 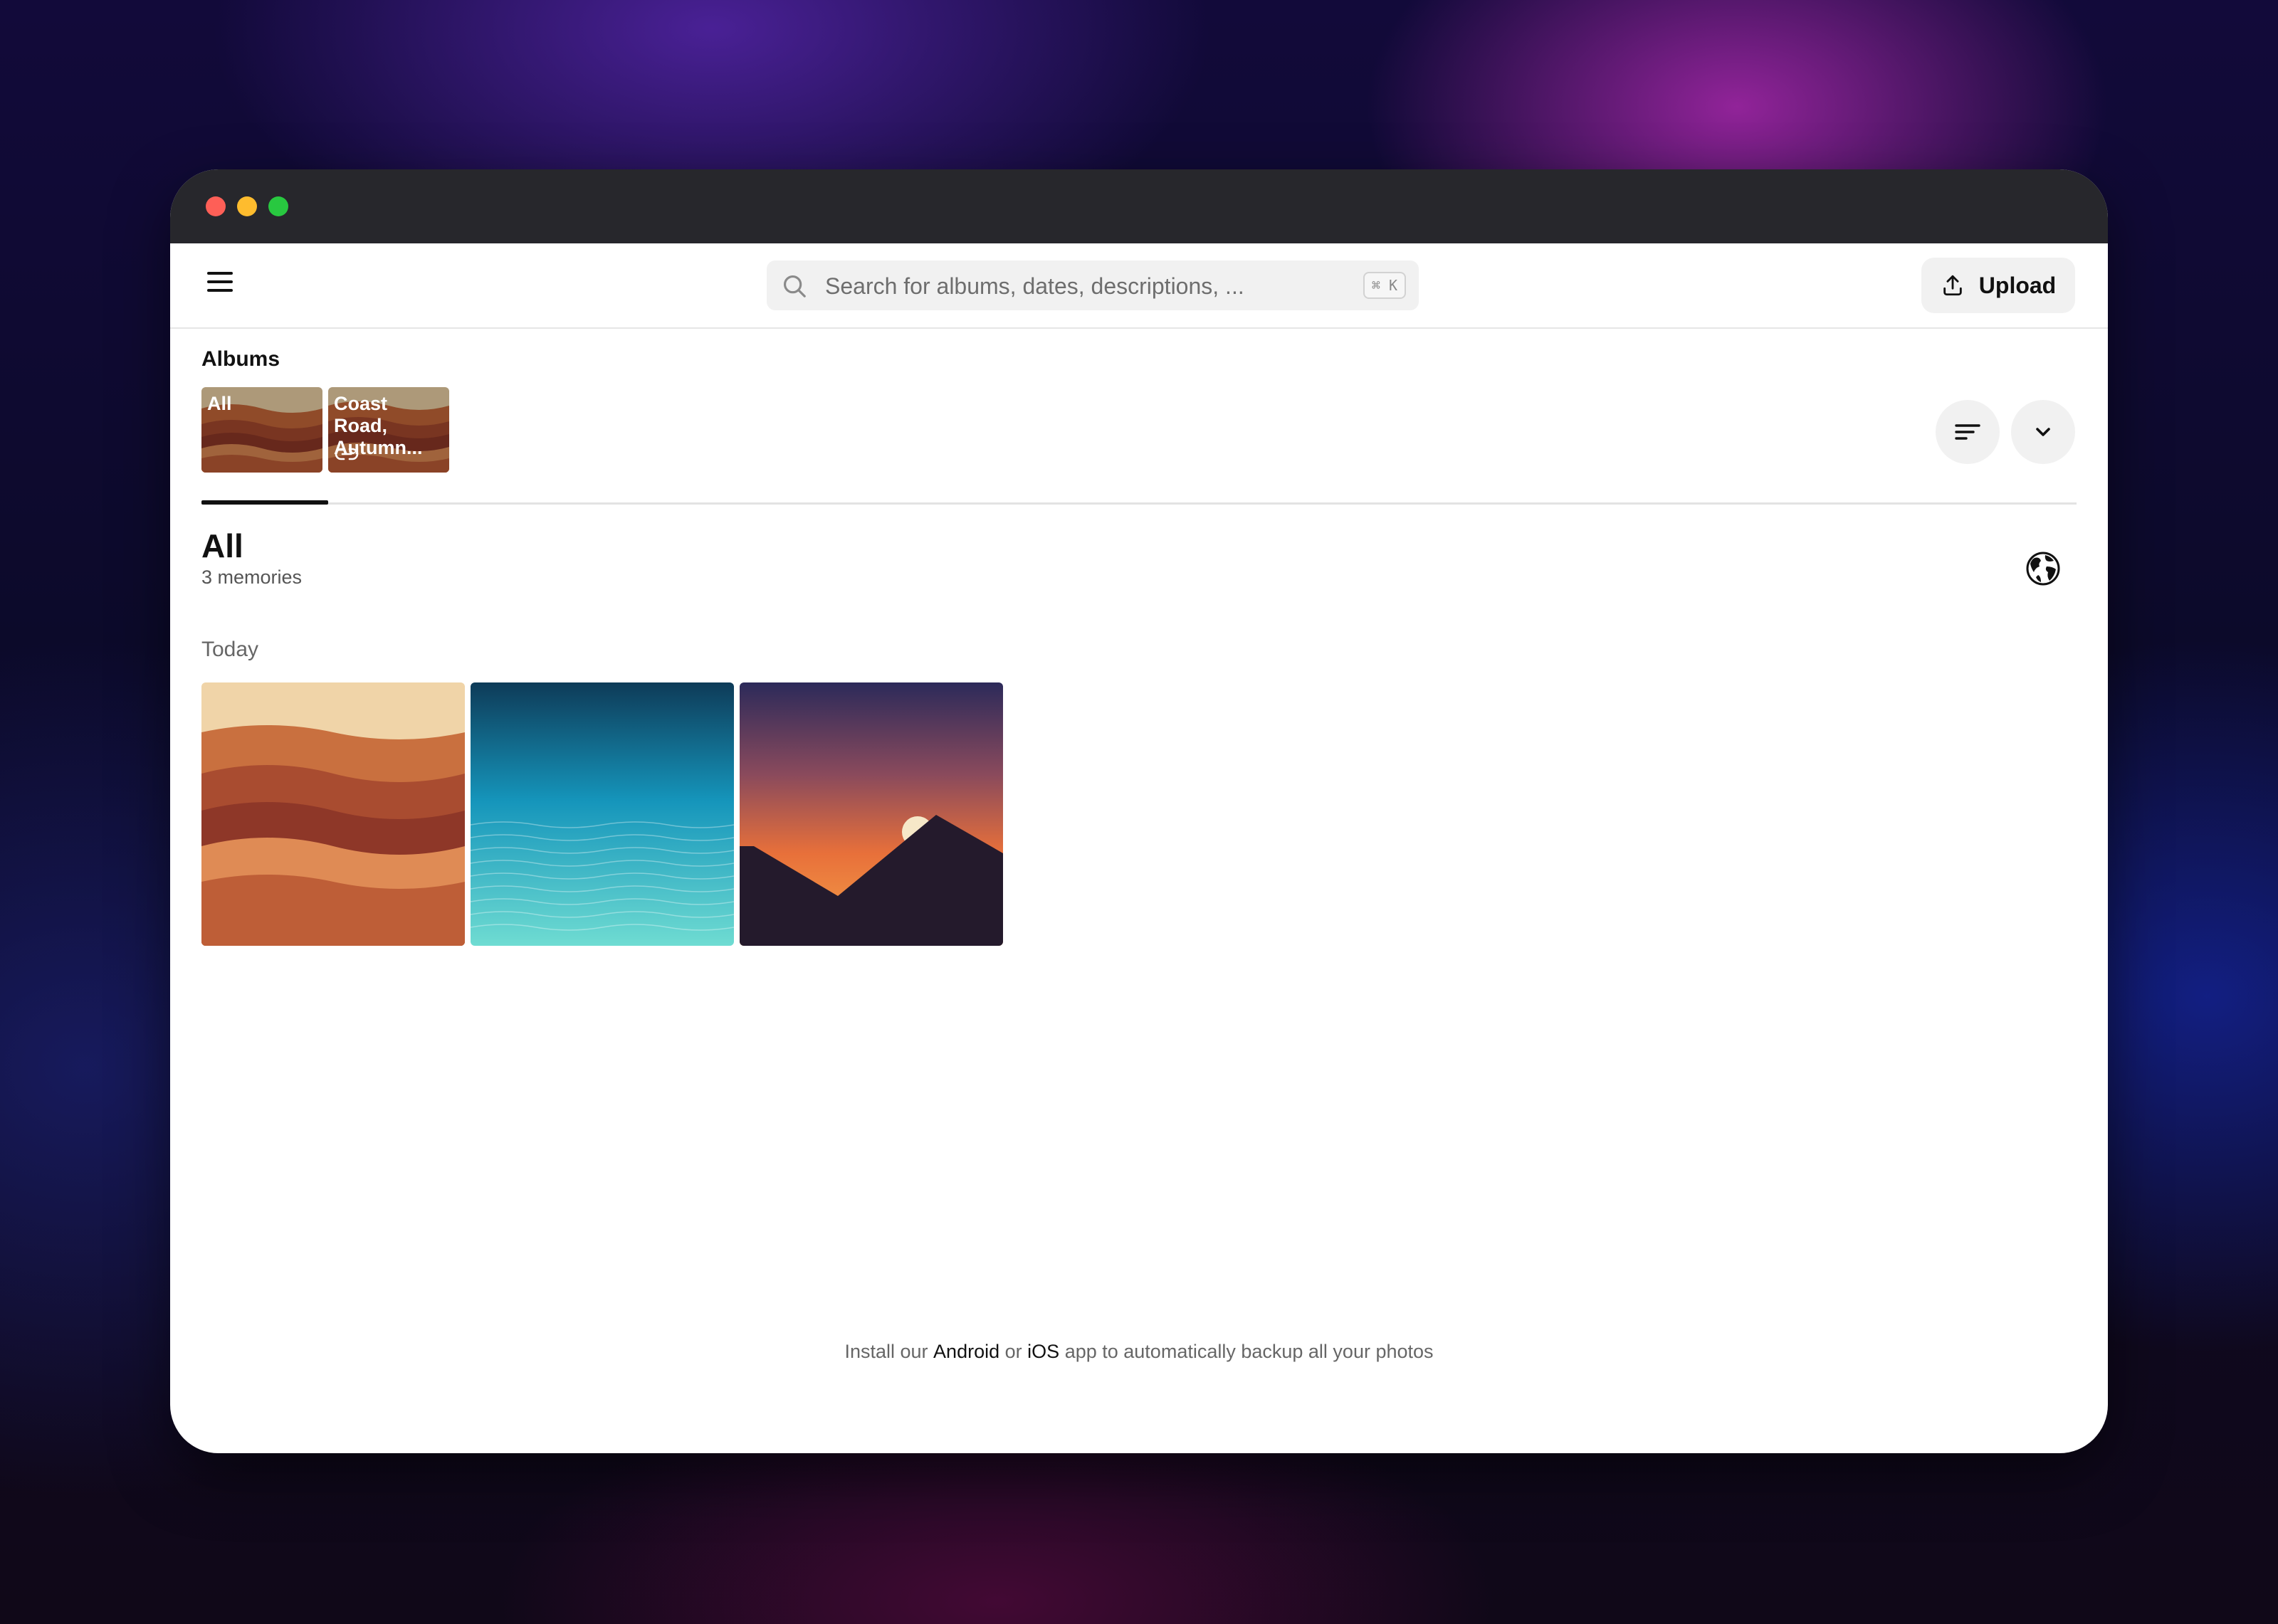 I want to click on section-title: All, so click(x=222, y=545).